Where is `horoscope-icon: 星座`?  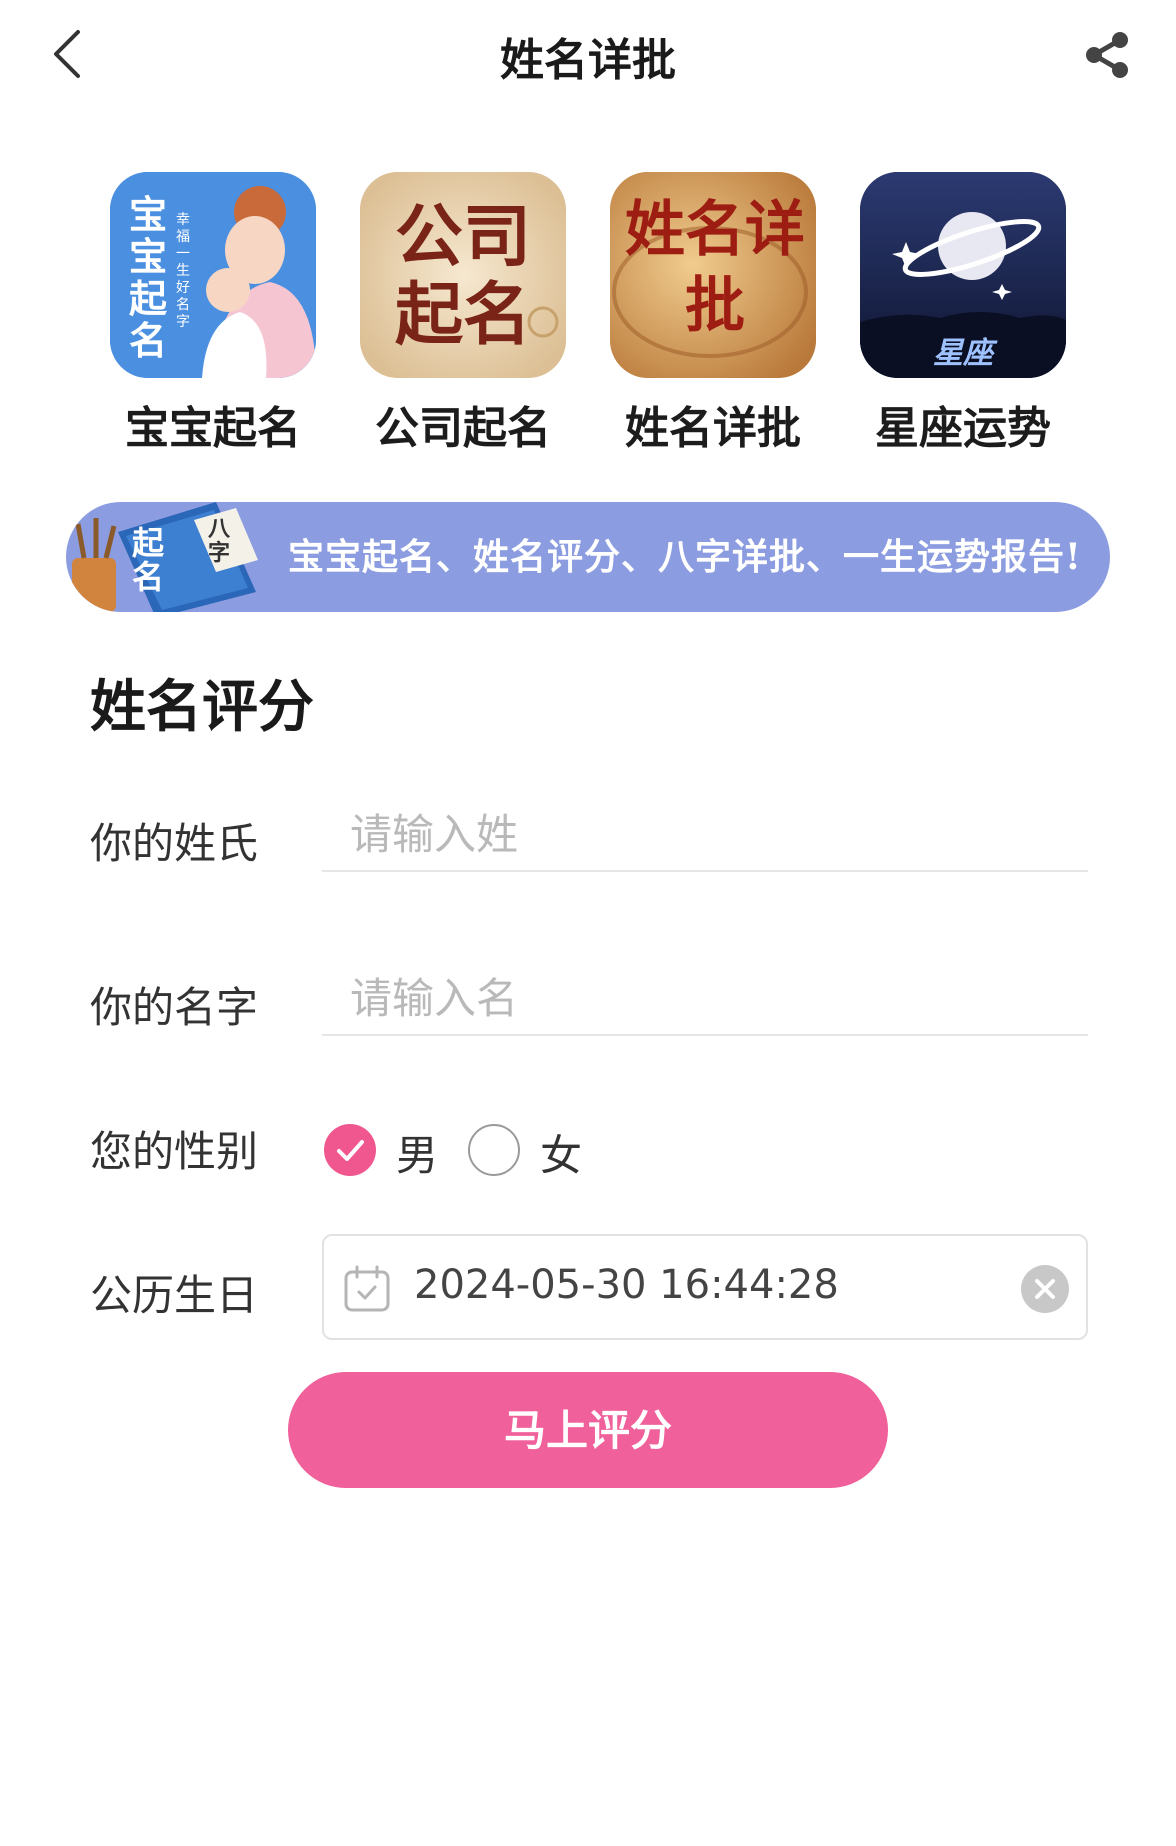
horoscope-icon: 星座 is located at coordinates (963, 275).